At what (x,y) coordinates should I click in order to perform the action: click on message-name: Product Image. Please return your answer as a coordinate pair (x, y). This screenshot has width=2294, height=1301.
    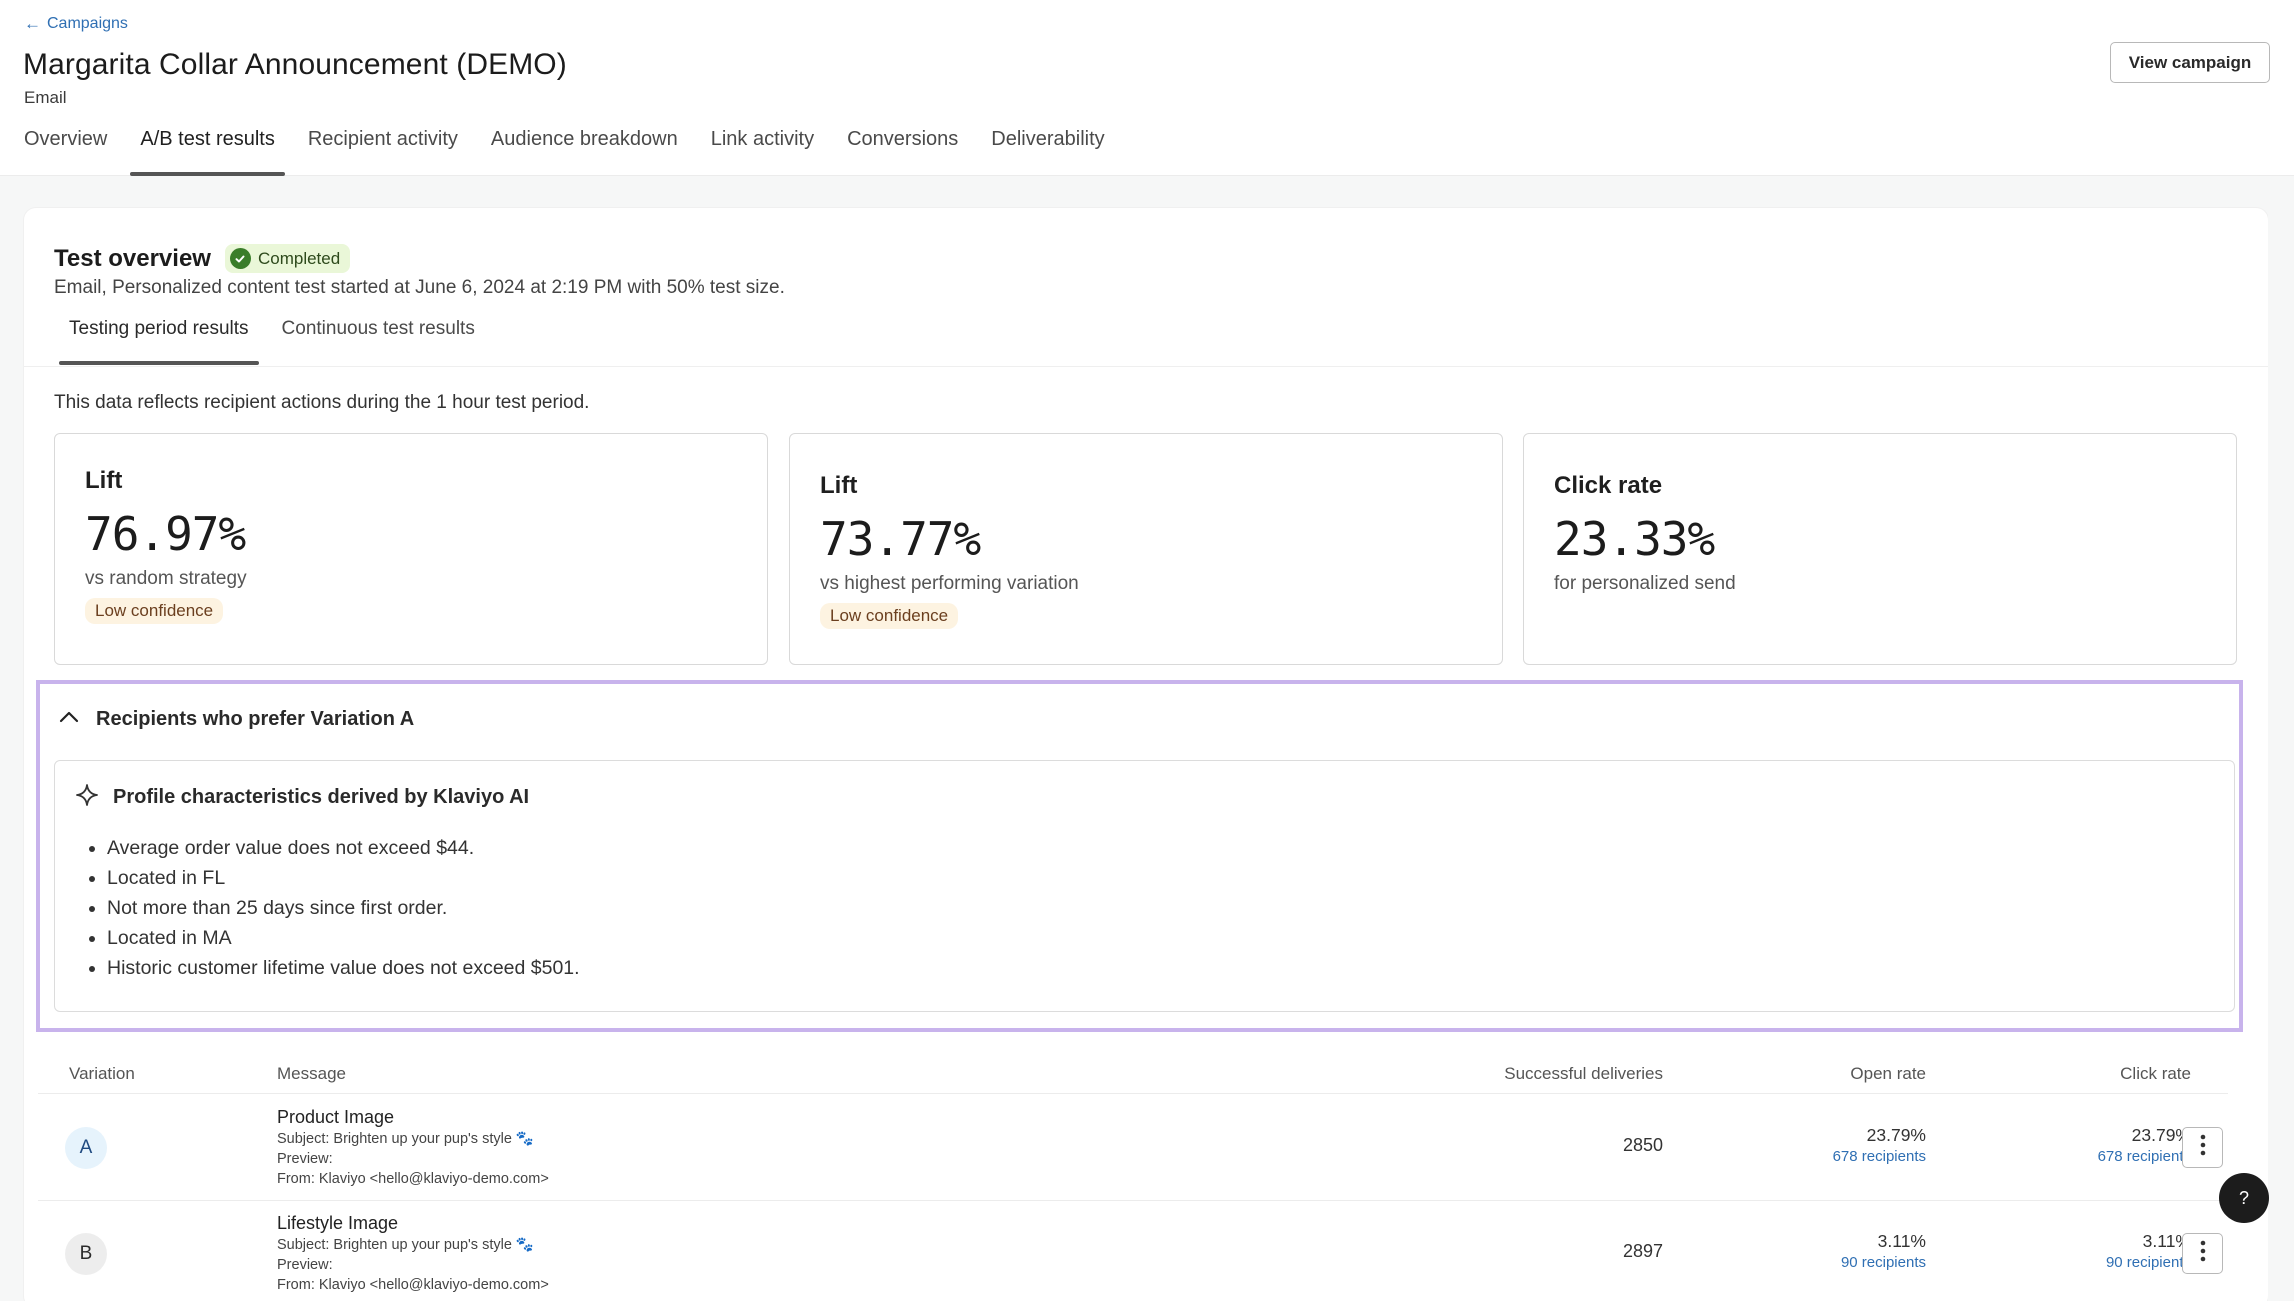
    Looking at the image, I should click on (336, 1117).